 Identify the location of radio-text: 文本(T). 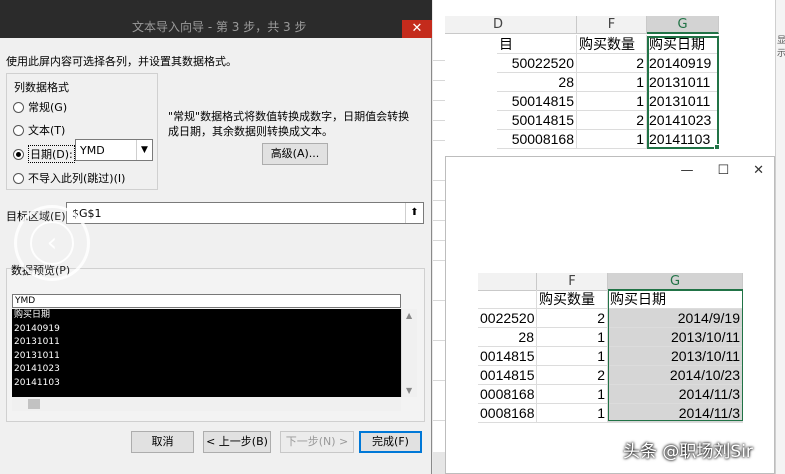
(39, 130).